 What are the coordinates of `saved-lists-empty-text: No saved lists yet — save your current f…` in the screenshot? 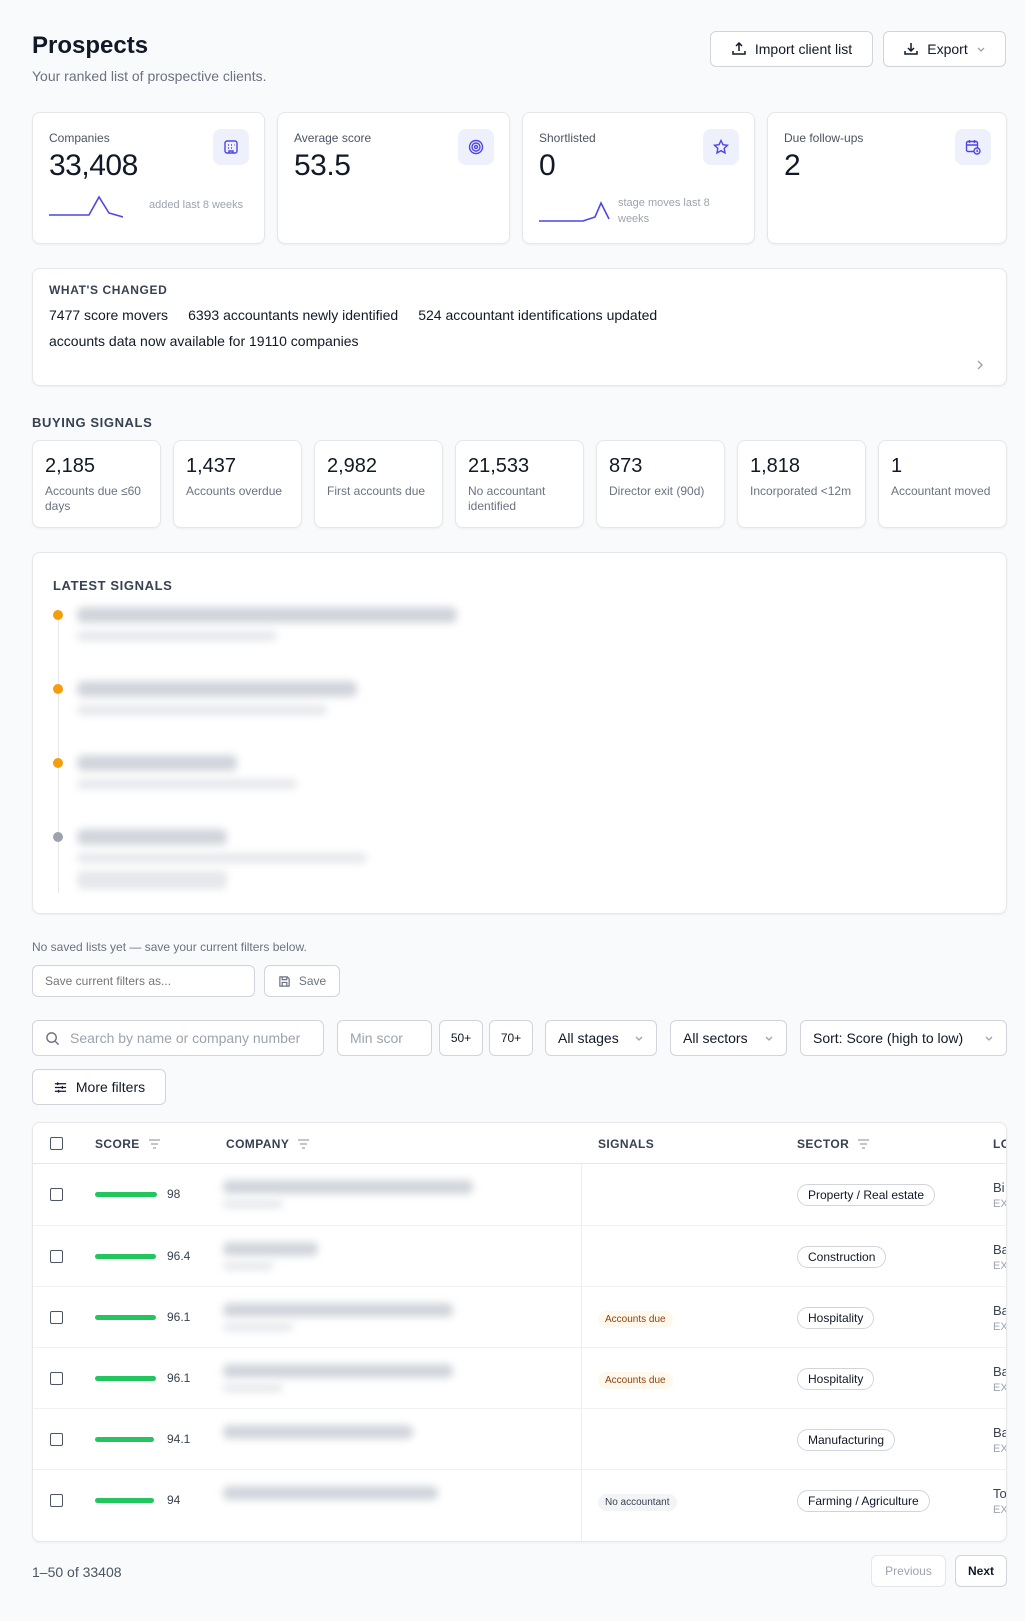 It's located at (169, 947).